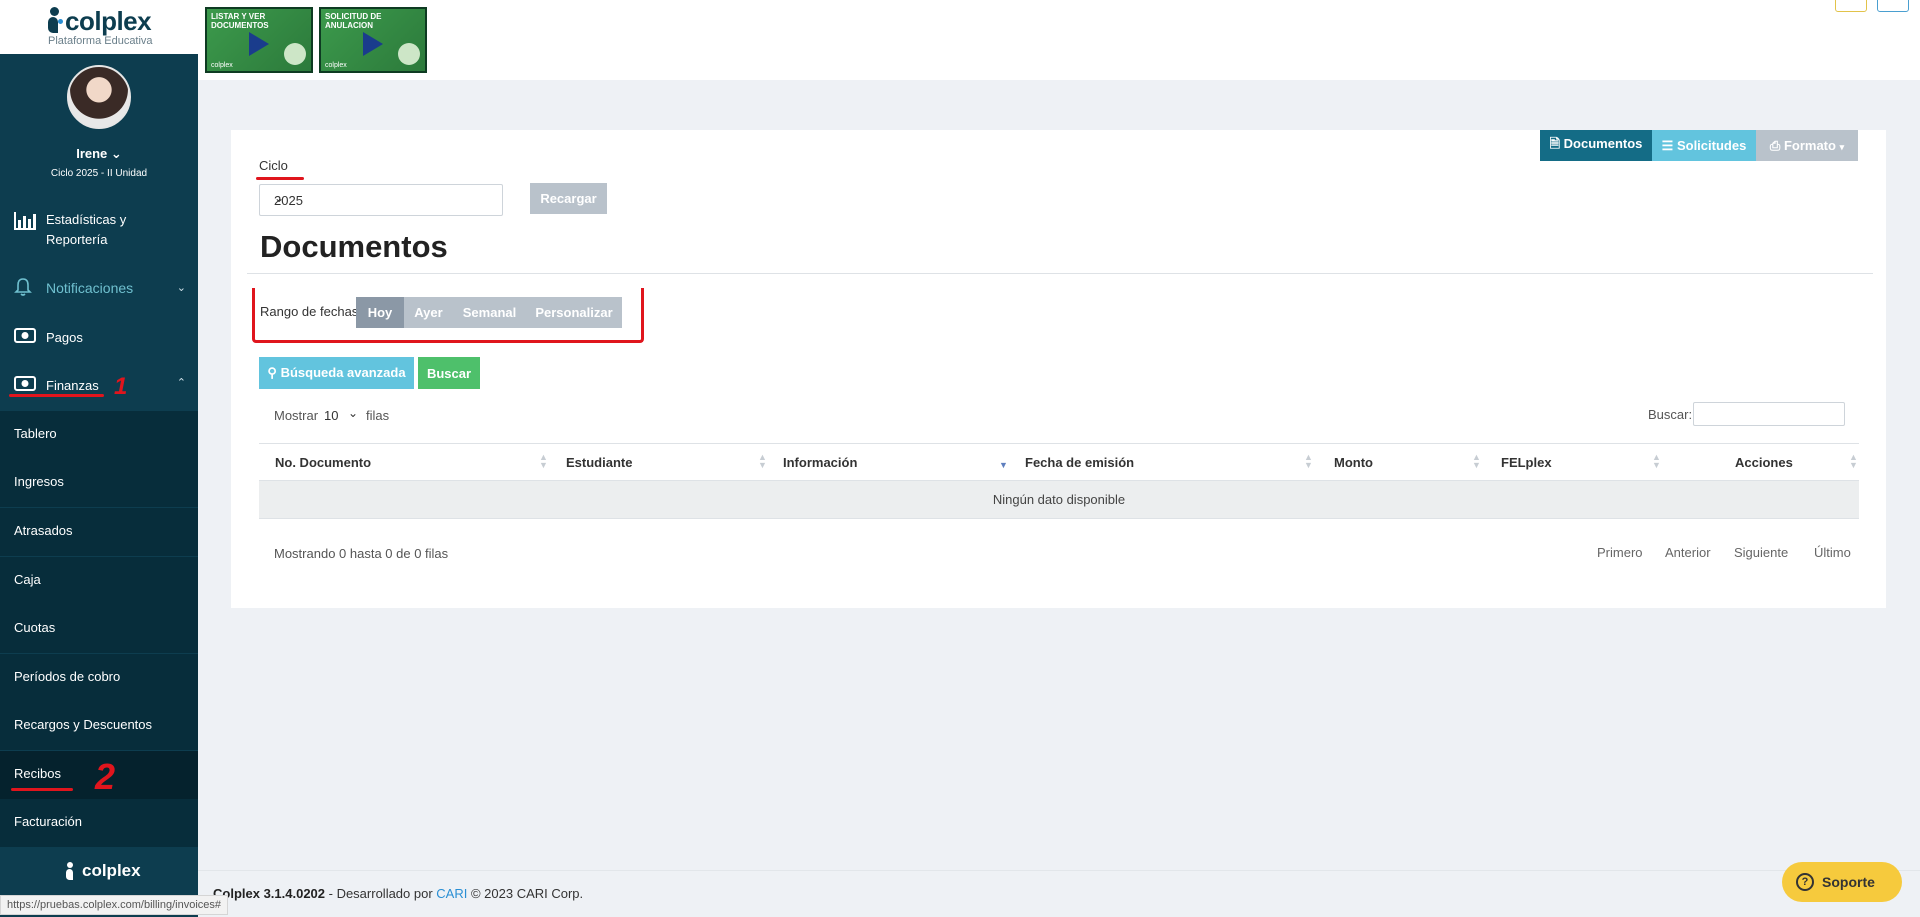  What do you see at coordinates (343, 372) in the screenshot?
I see `button-label: Búsqueda avanzada` at bounding box center [343, 372].